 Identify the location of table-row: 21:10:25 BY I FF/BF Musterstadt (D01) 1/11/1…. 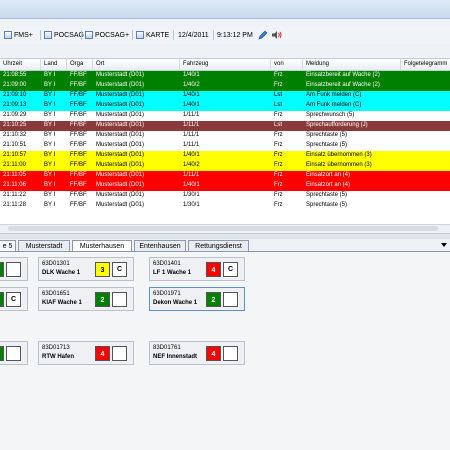
(225, 126).